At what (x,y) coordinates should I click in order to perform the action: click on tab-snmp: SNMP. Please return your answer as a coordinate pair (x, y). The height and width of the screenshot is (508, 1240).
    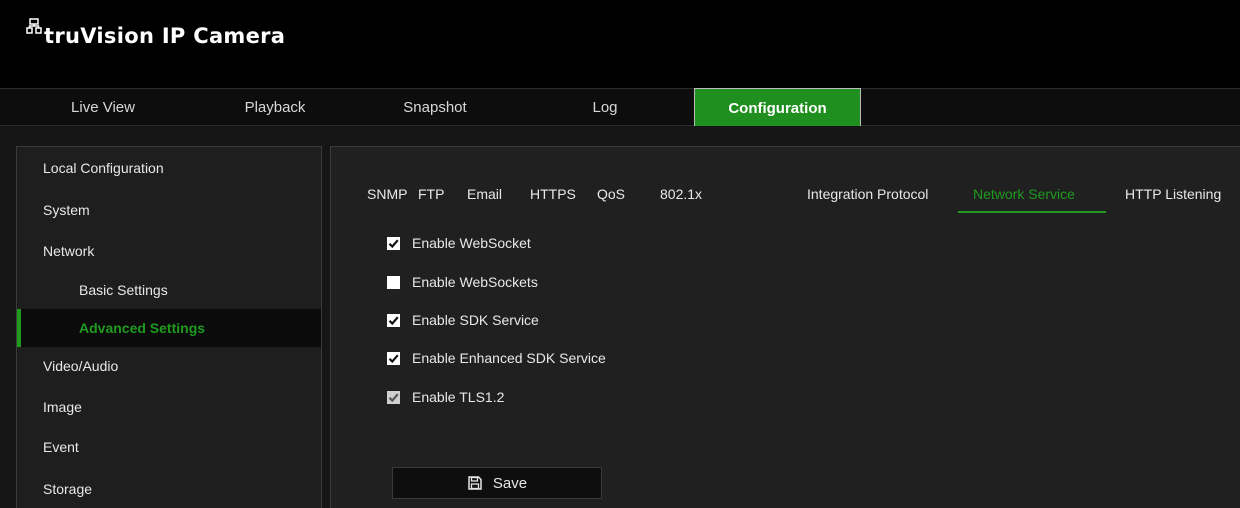
    Looking at the image, I should click on (387, 194).